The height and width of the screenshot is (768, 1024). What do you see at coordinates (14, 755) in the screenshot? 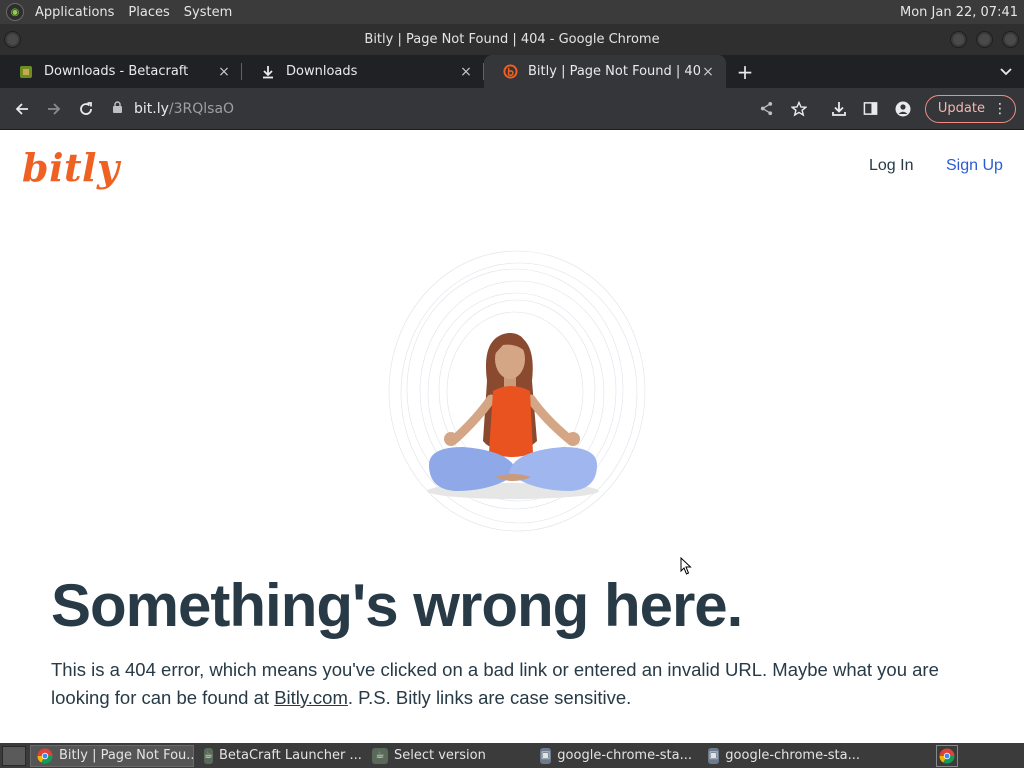
I see `show-desktop-button` at bounding box center [14, 755].